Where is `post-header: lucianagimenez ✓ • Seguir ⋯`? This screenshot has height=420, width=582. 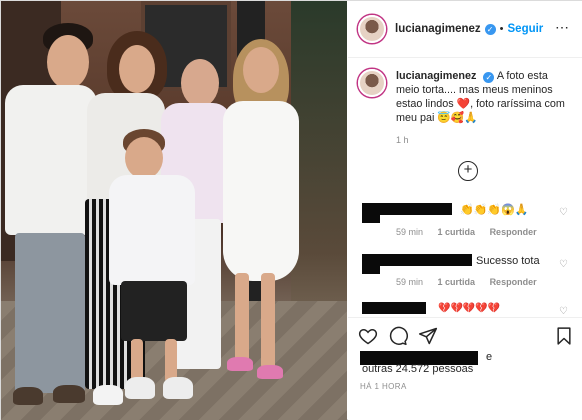
post-header: lucianagimenez ✓ • Seguir ⋯ is located at coordinates (465, 29).